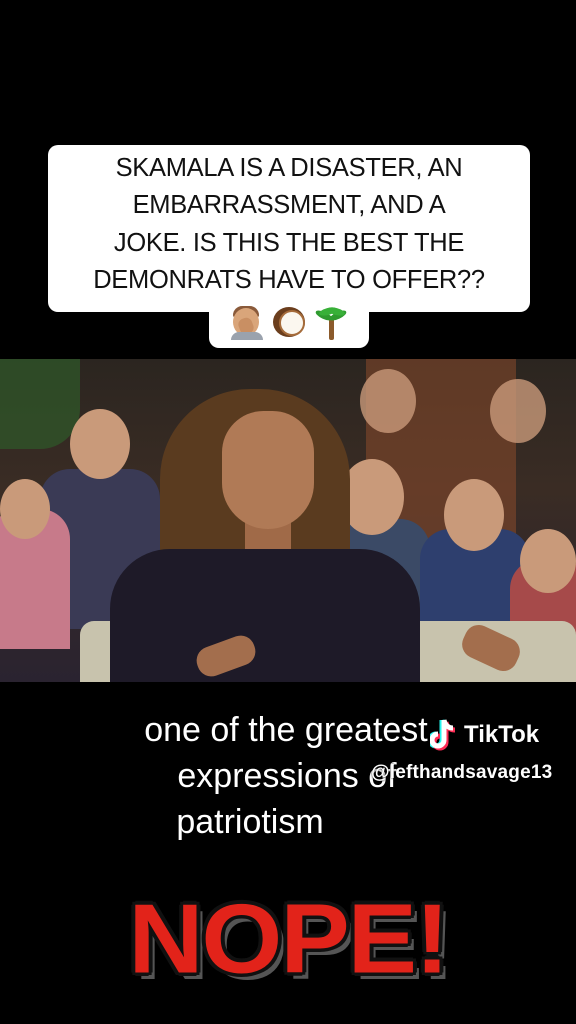  I want to click on creator-handle: @lefthandsavage13, so click(462, 772).